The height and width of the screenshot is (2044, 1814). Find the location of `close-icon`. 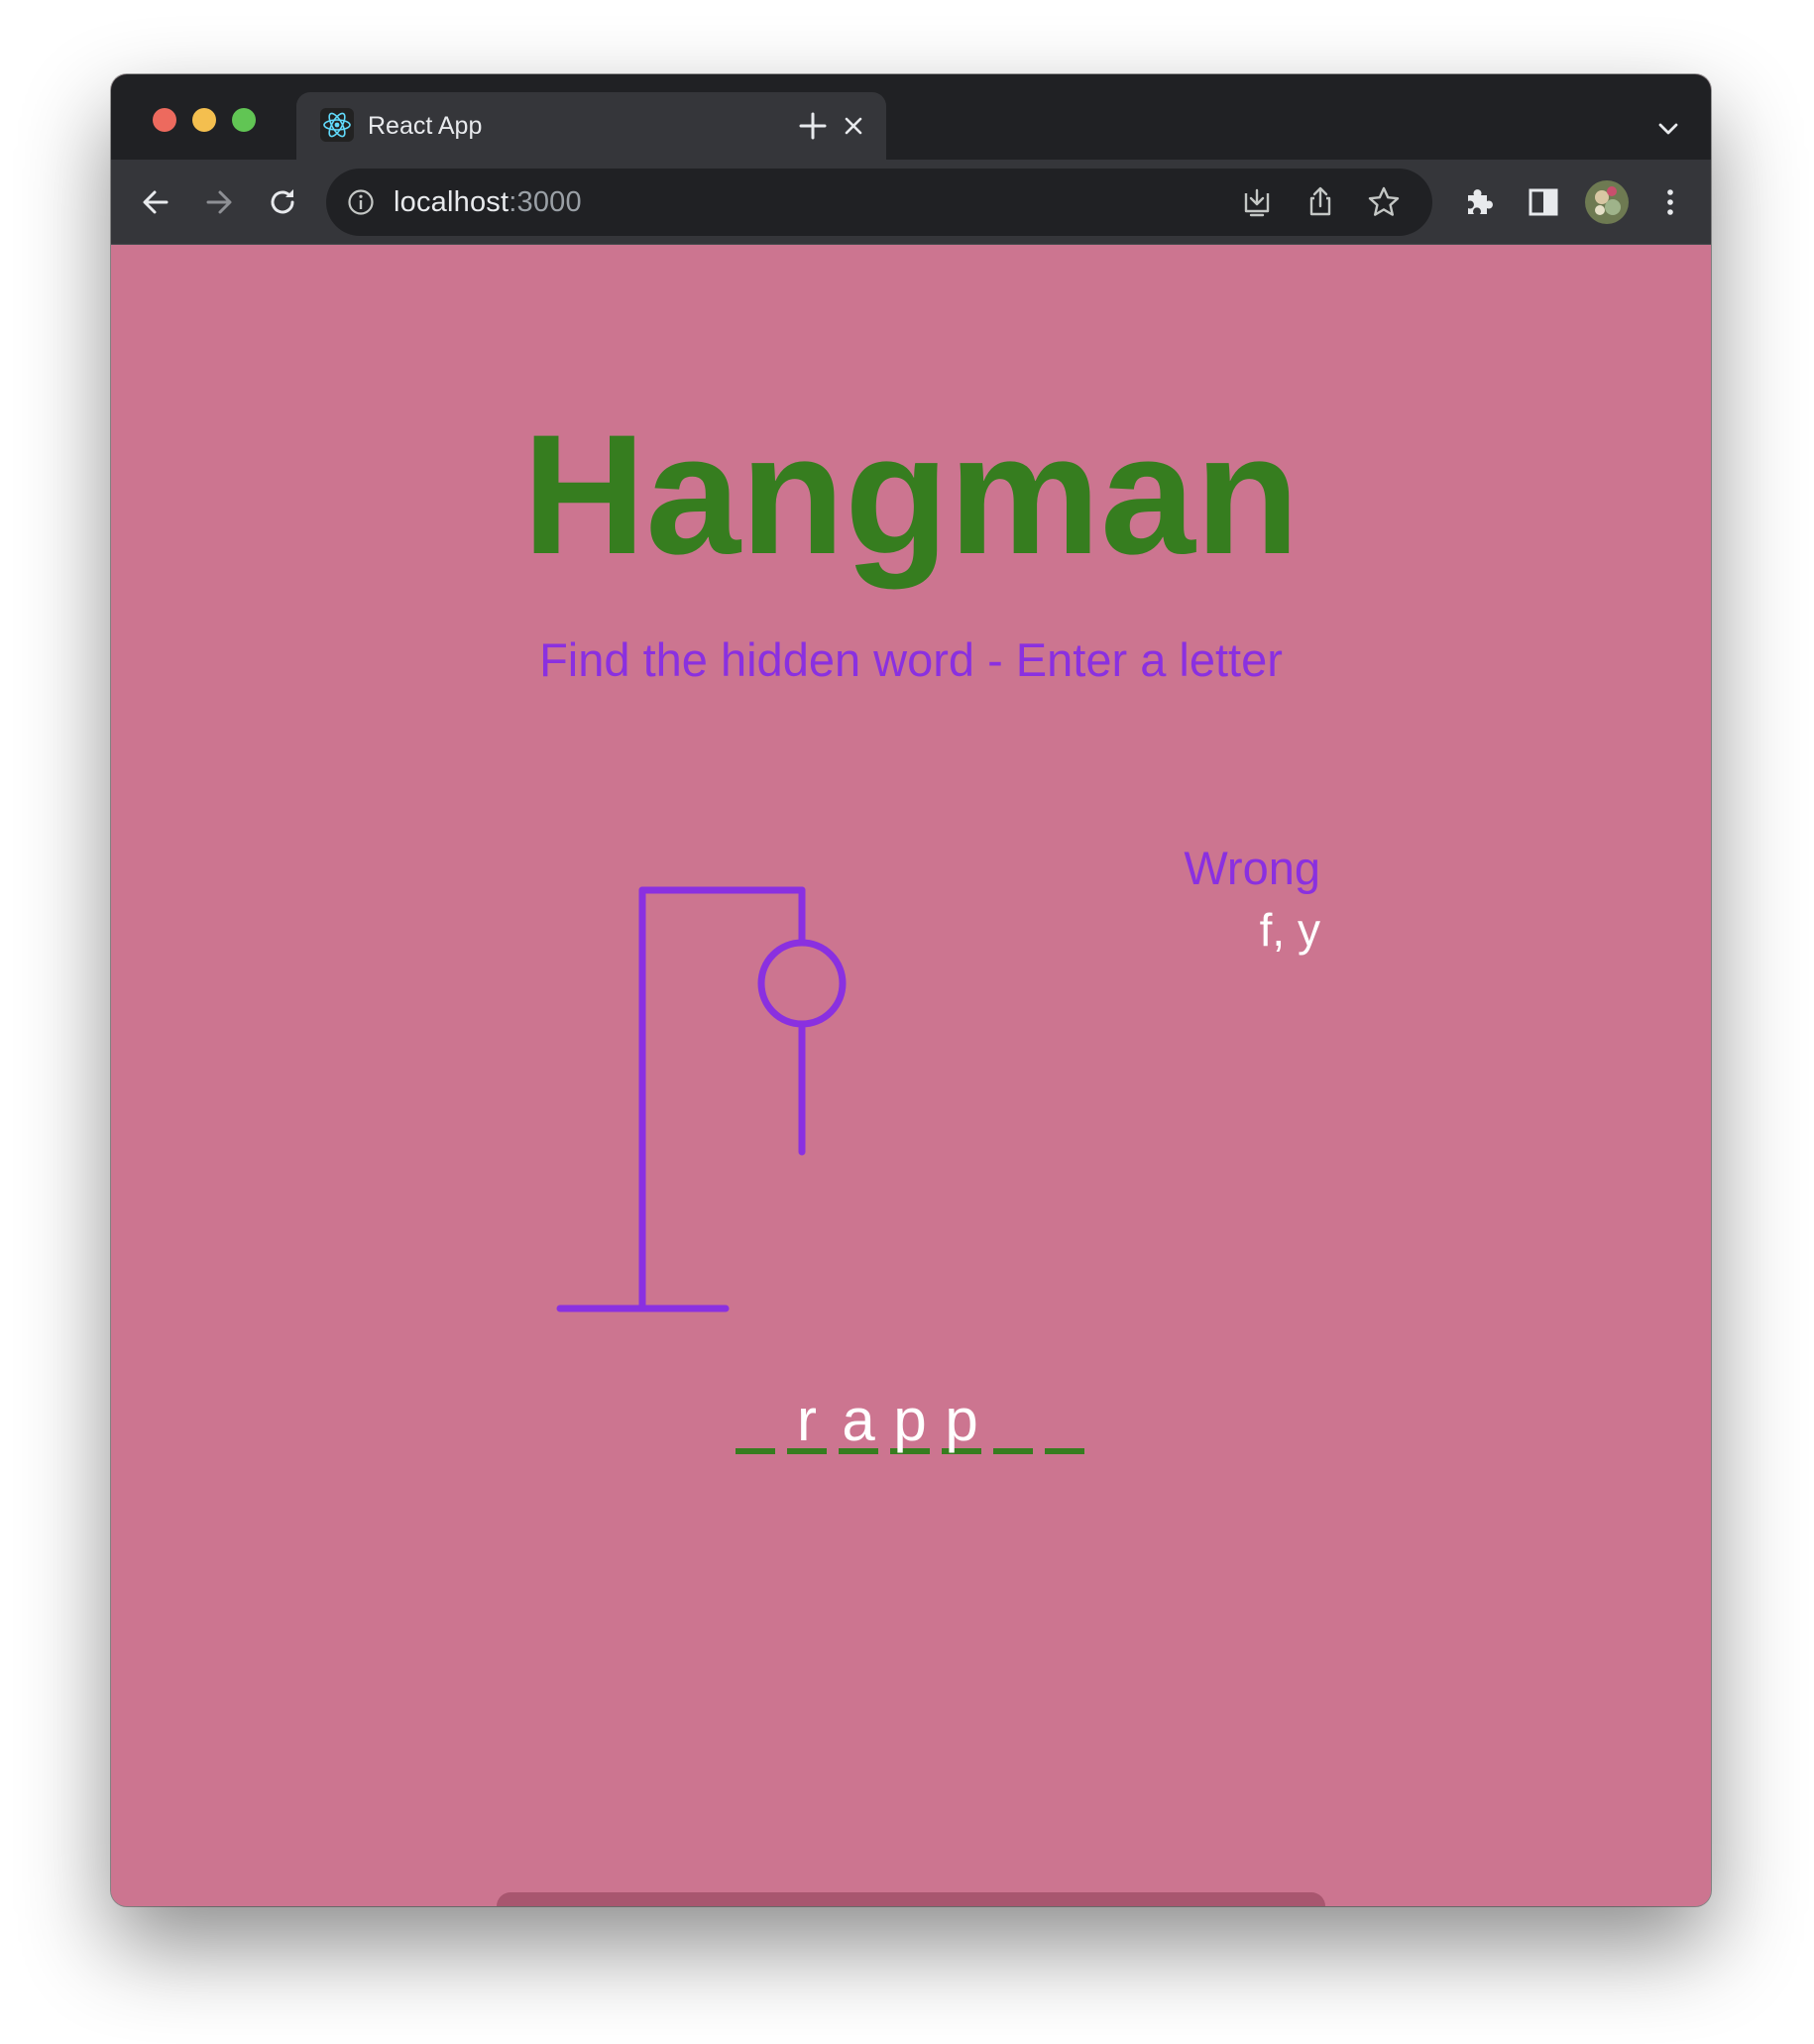

close-icon is located at coordinates (853, 126).